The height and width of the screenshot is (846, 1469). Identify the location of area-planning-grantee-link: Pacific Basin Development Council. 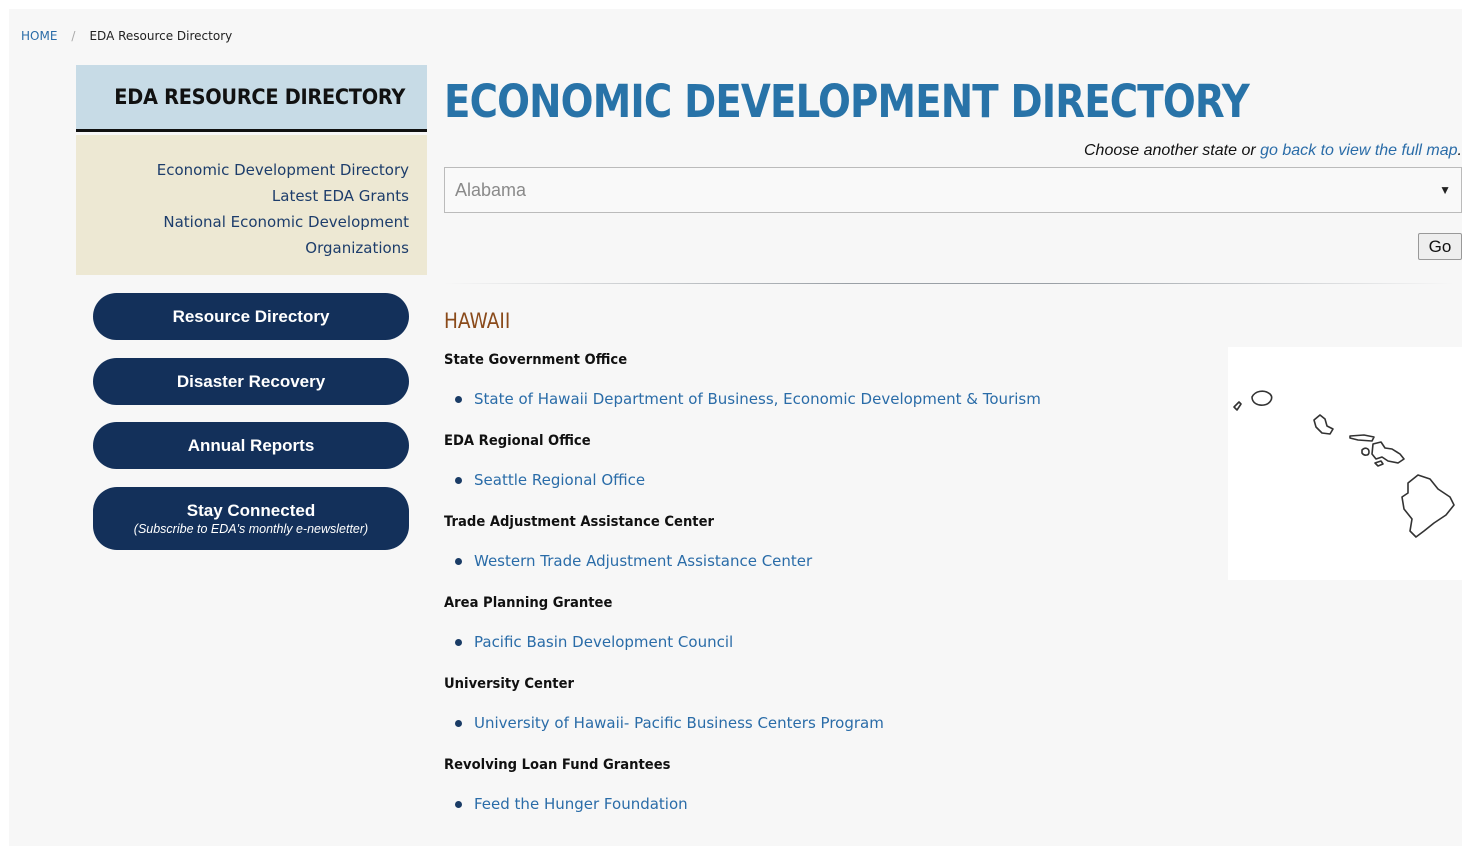
(603, 642).